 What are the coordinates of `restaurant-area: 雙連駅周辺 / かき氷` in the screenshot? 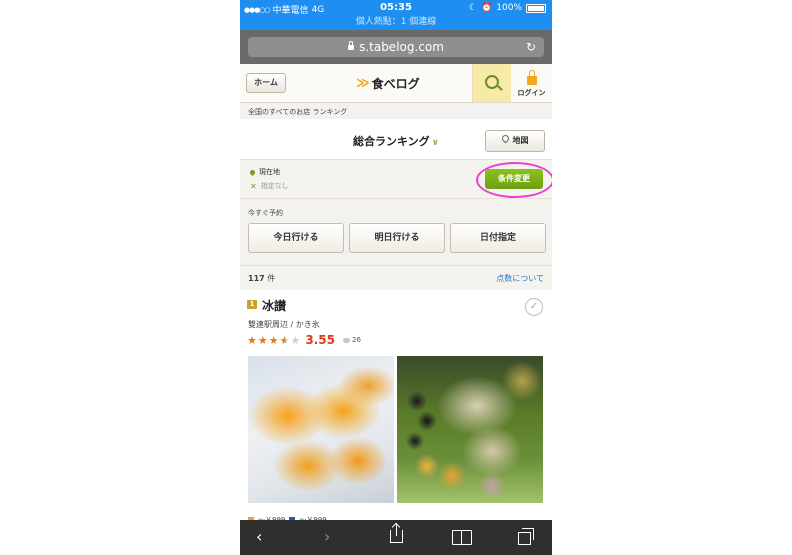 It's located at (284, 324).